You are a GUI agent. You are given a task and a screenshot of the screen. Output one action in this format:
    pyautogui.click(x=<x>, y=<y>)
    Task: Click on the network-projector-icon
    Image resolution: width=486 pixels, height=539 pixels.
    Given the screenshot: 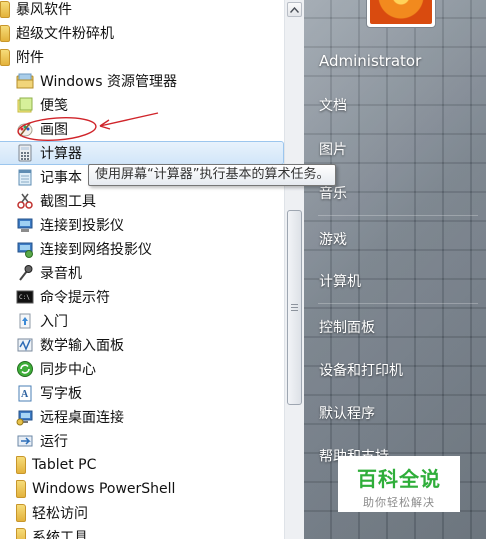 What is the action you would take?
    pyautogui.click(x=25, y=249)
    